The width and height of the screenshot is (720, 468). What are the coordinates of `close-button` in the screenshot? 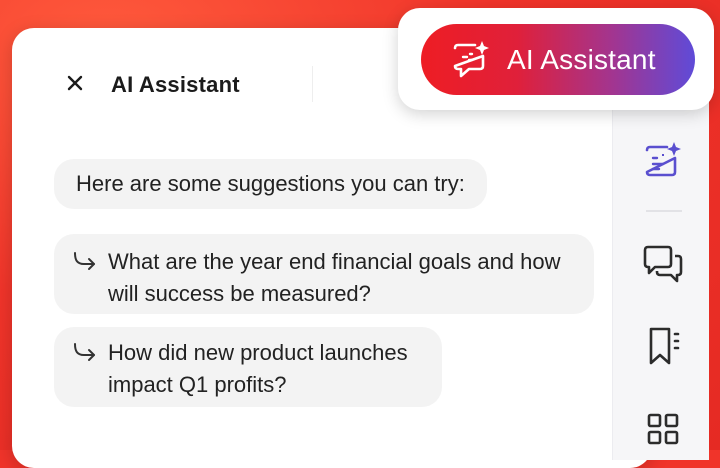 It's located at (75, 83).